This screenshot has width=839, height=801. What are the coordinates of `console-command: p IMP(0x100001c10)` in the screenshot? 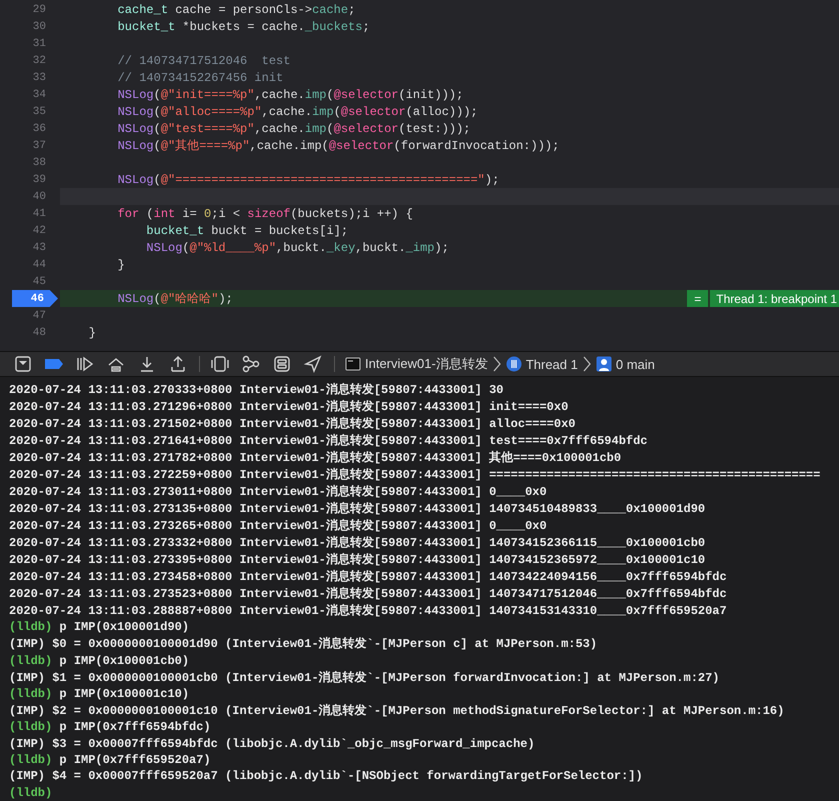 It's located at (124, 693).